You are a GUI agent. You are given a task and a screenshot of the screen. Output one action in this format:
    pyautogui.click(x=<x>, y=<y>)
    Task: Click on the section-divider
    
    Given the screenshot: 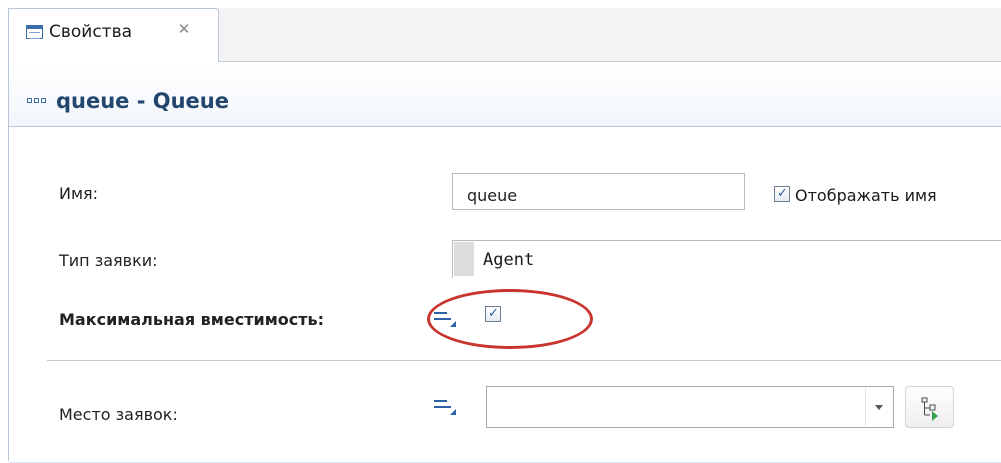 What is the action you would take?
    pyautogui.click(x=524, y=360)
    